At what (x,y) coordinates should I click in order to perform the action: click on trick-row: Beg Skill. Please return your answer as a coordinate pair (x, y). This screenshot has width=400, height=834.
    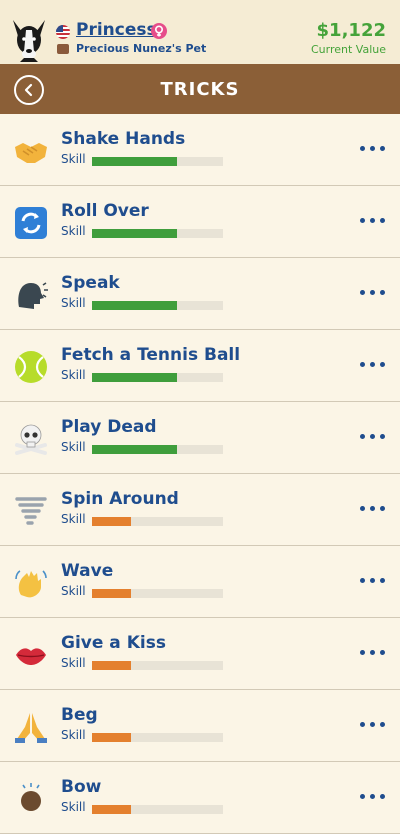
    Looking at the image, I should click on (200, 726).